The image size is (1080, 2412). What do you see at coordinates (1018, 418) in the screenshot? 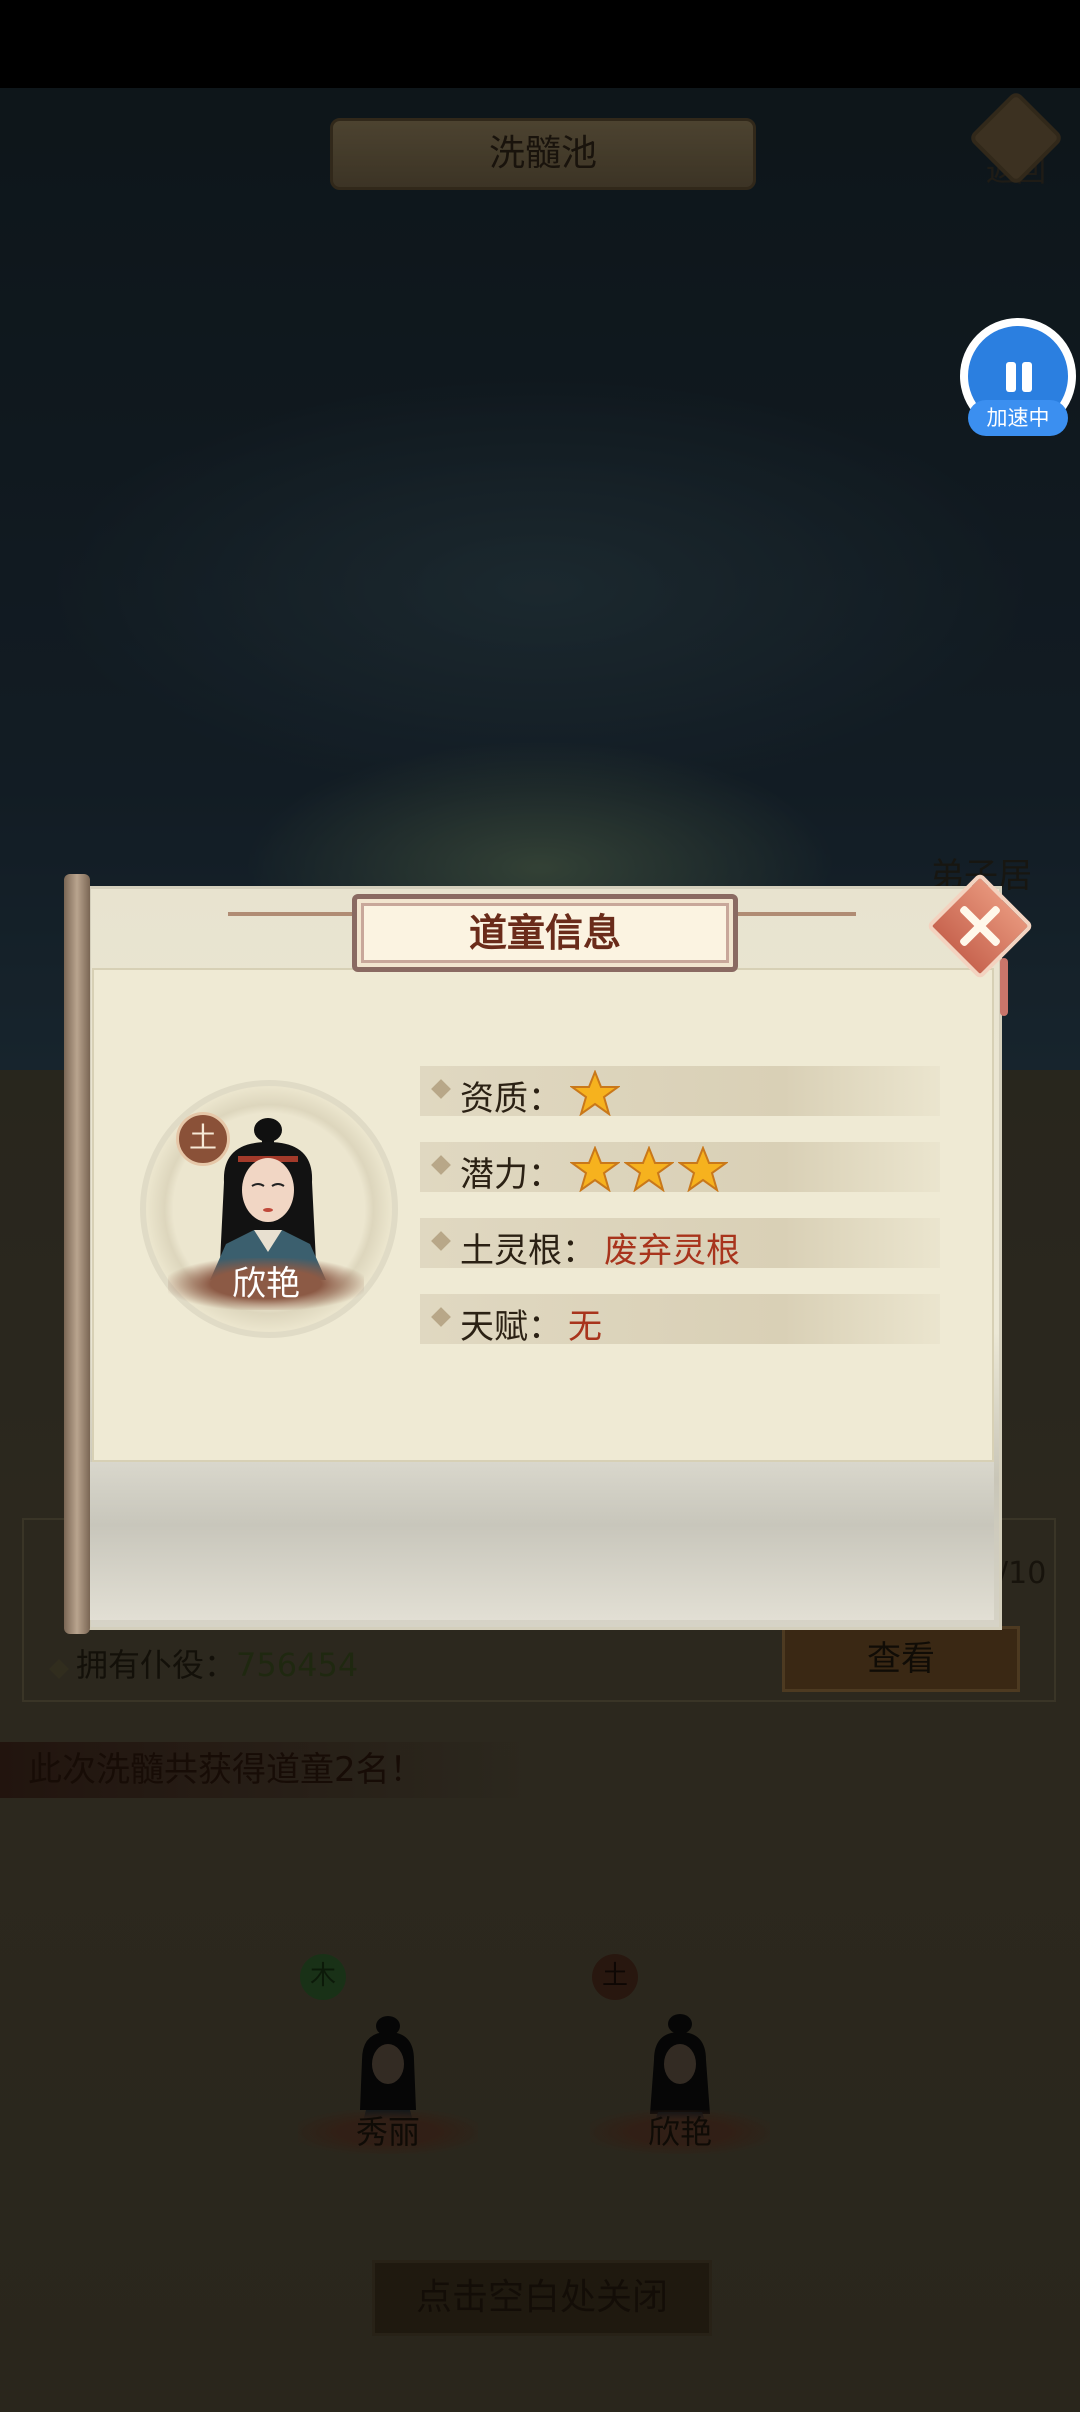
I see `accelerate-label: 加速中` at bounding box center [1018, 418].